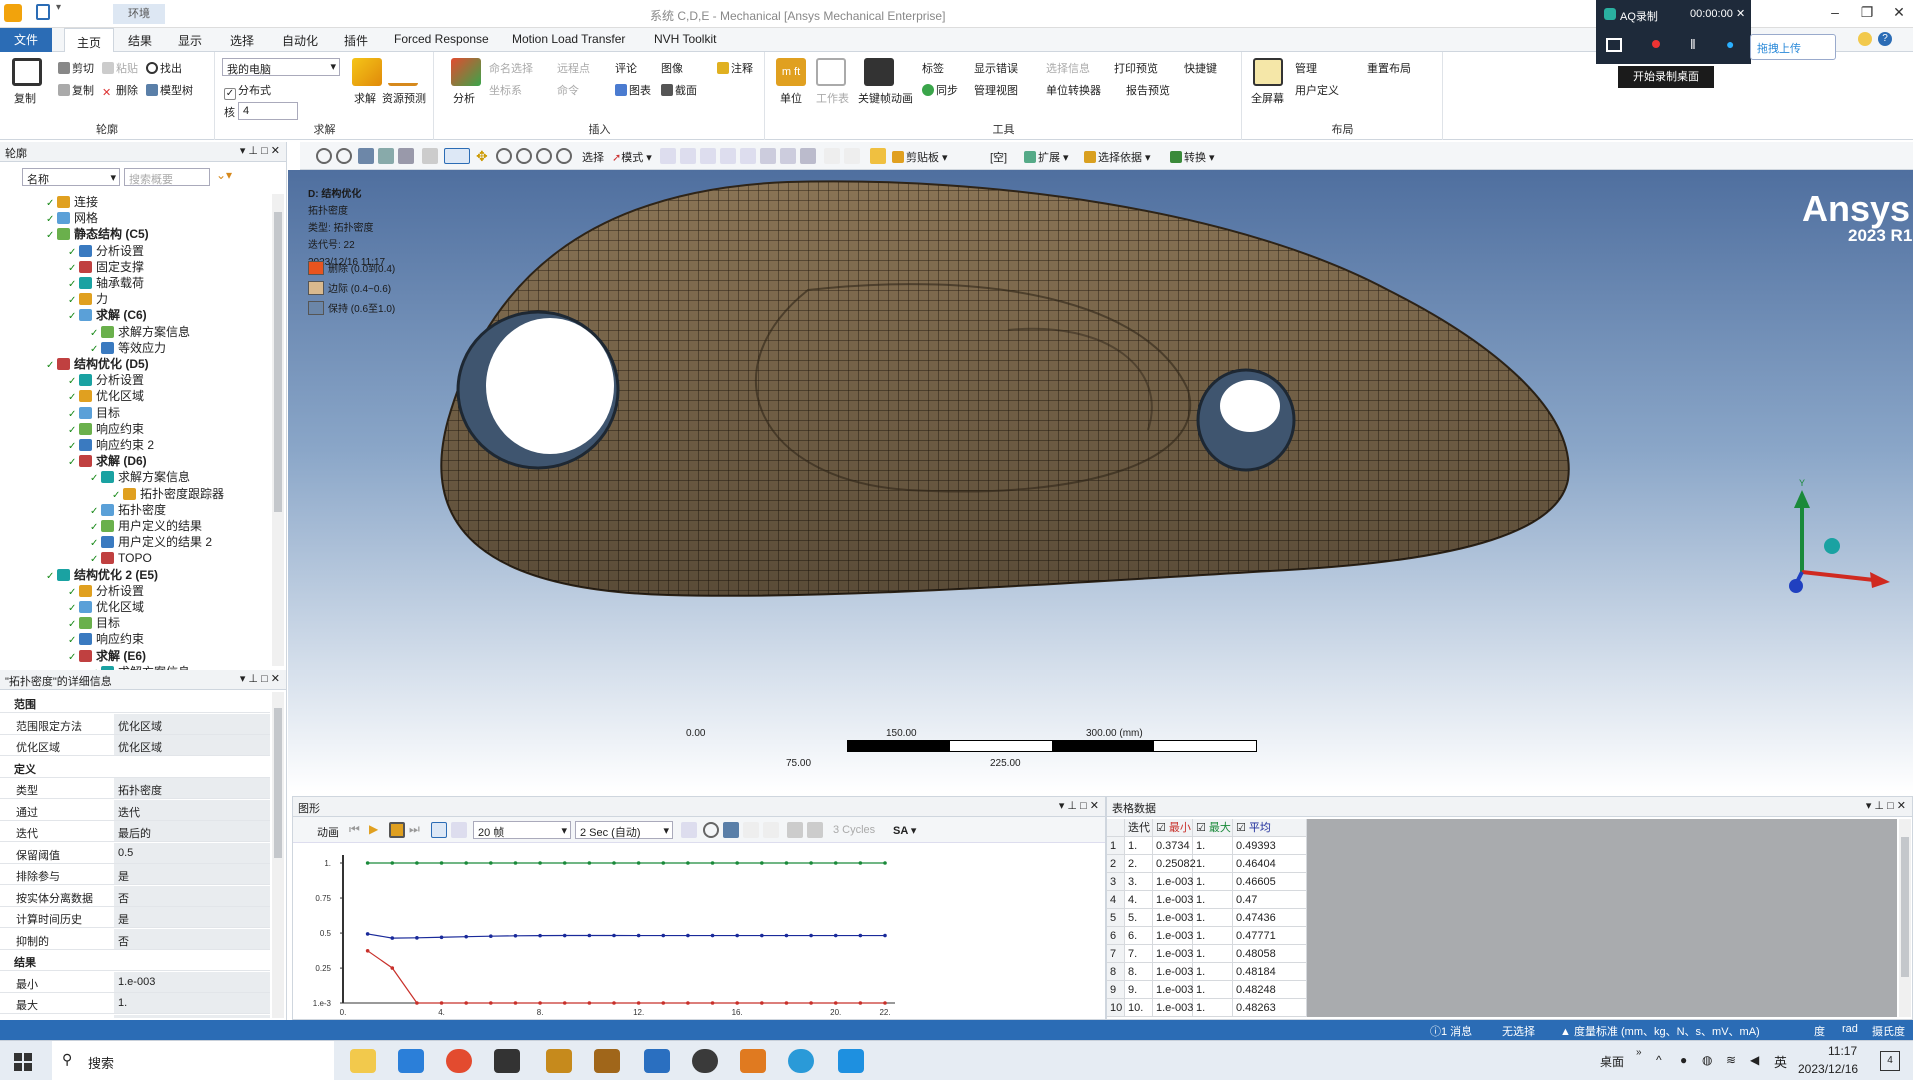 This screenshot has width=1913, height=1081. What do you see at coordinates (193, 1061) in the screenshot?
I see `taskbar-search-box: ⚲ 搜索` at bounding box center [193, 1061].